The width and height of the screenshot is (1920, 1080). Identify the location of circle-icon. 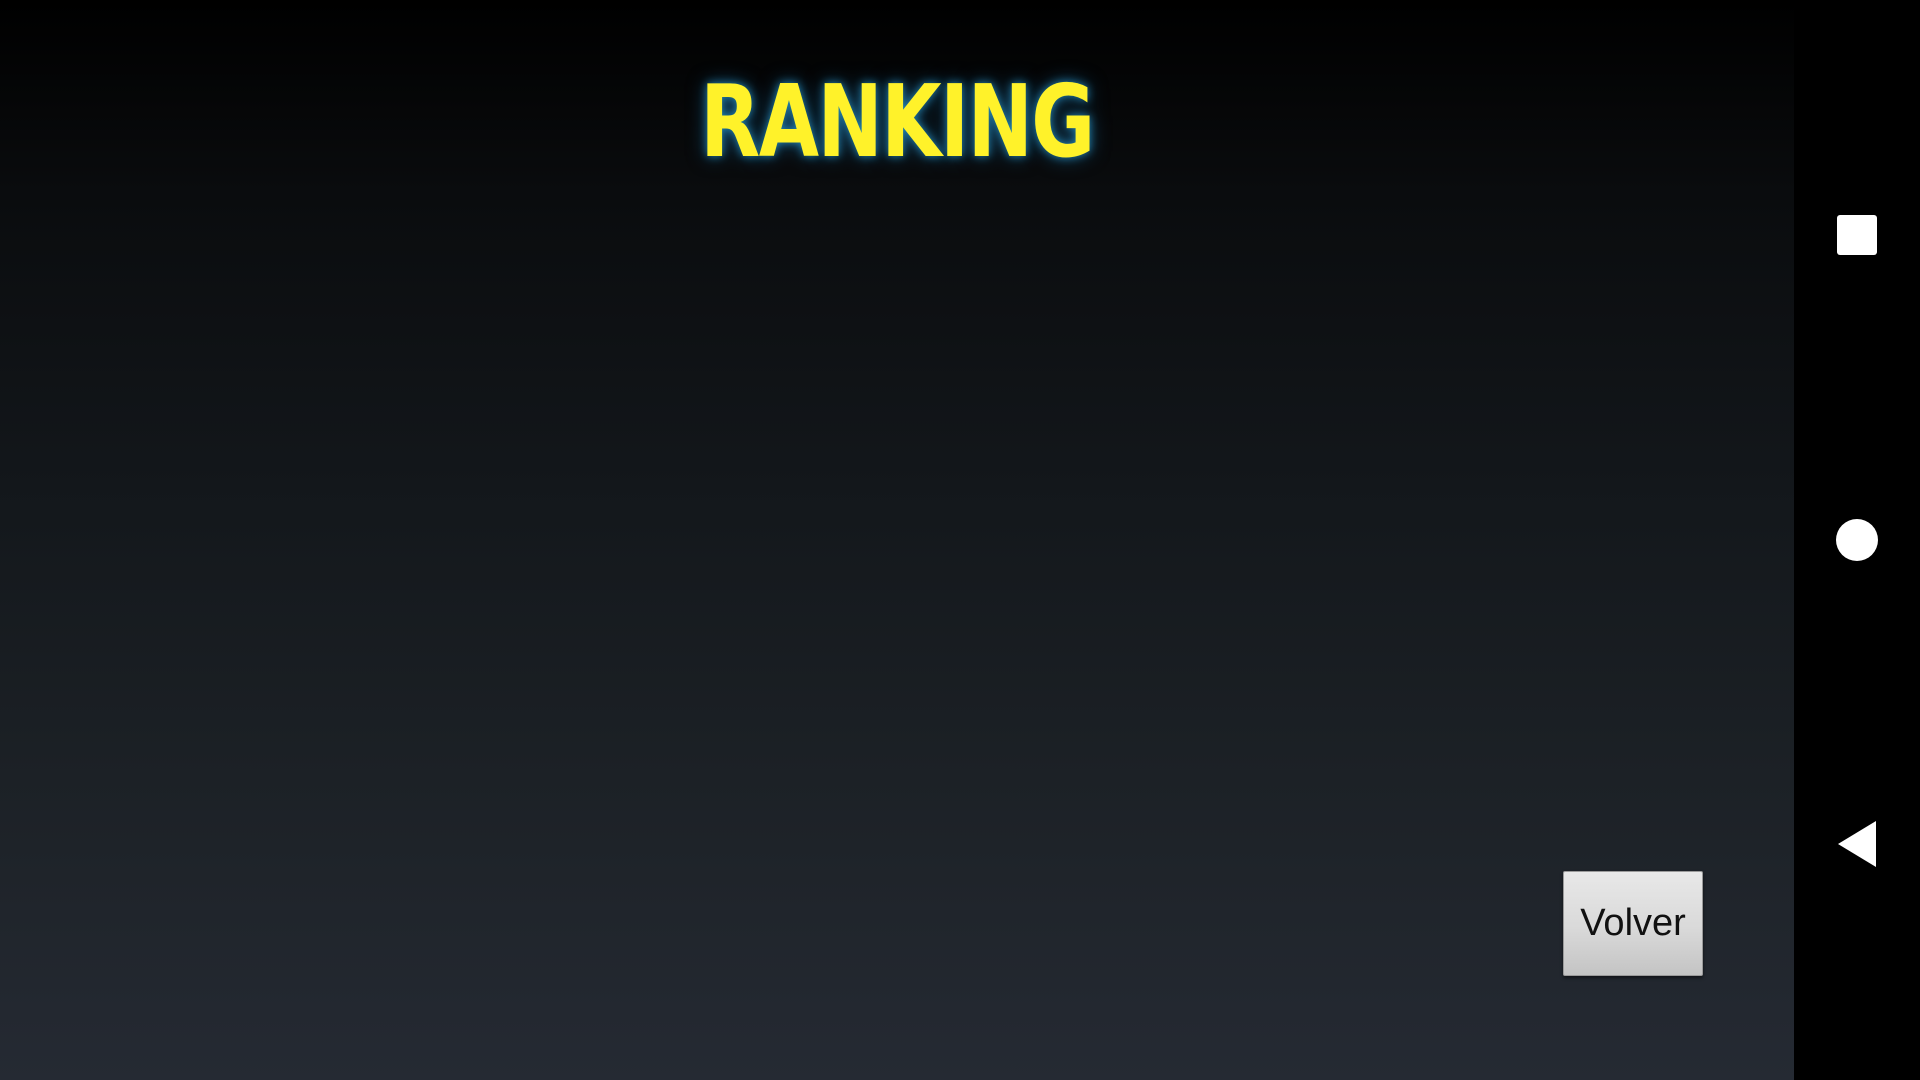
(1857, 540).